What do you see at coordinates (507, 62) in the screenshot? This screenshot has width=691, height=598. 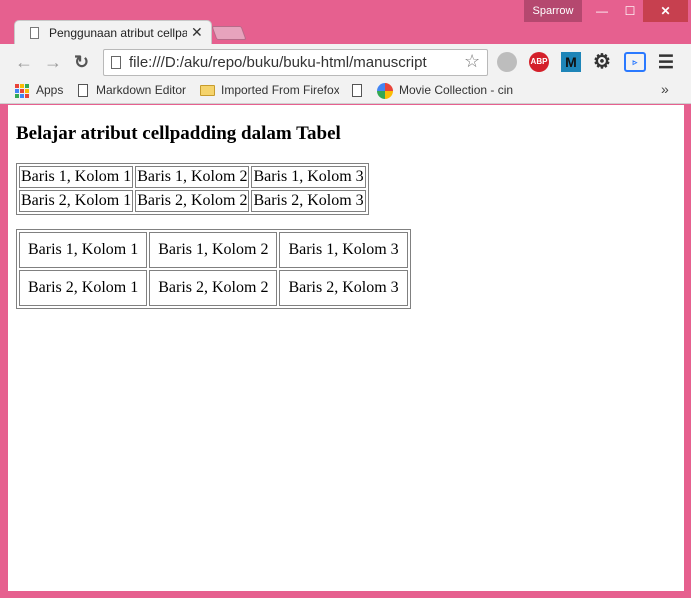 I see `globe-extension-icon` at bounding box center [507, 62].